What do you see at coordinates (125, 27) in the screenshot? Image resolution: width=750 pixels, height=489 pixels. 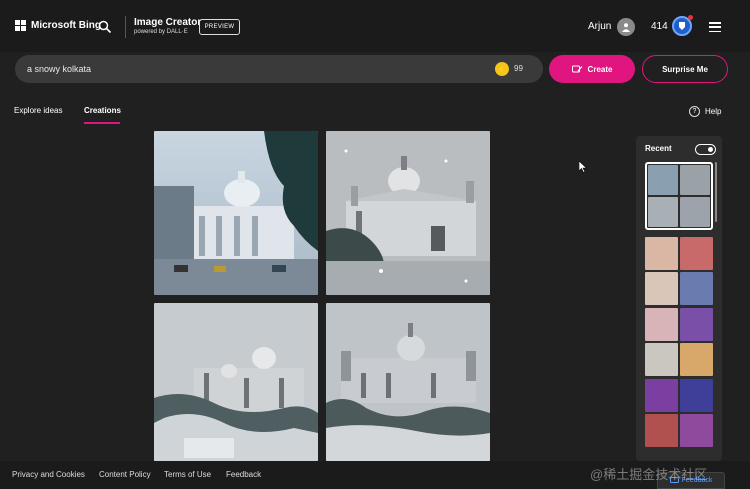 I see `header-divider` at bounding box center [125, 27].